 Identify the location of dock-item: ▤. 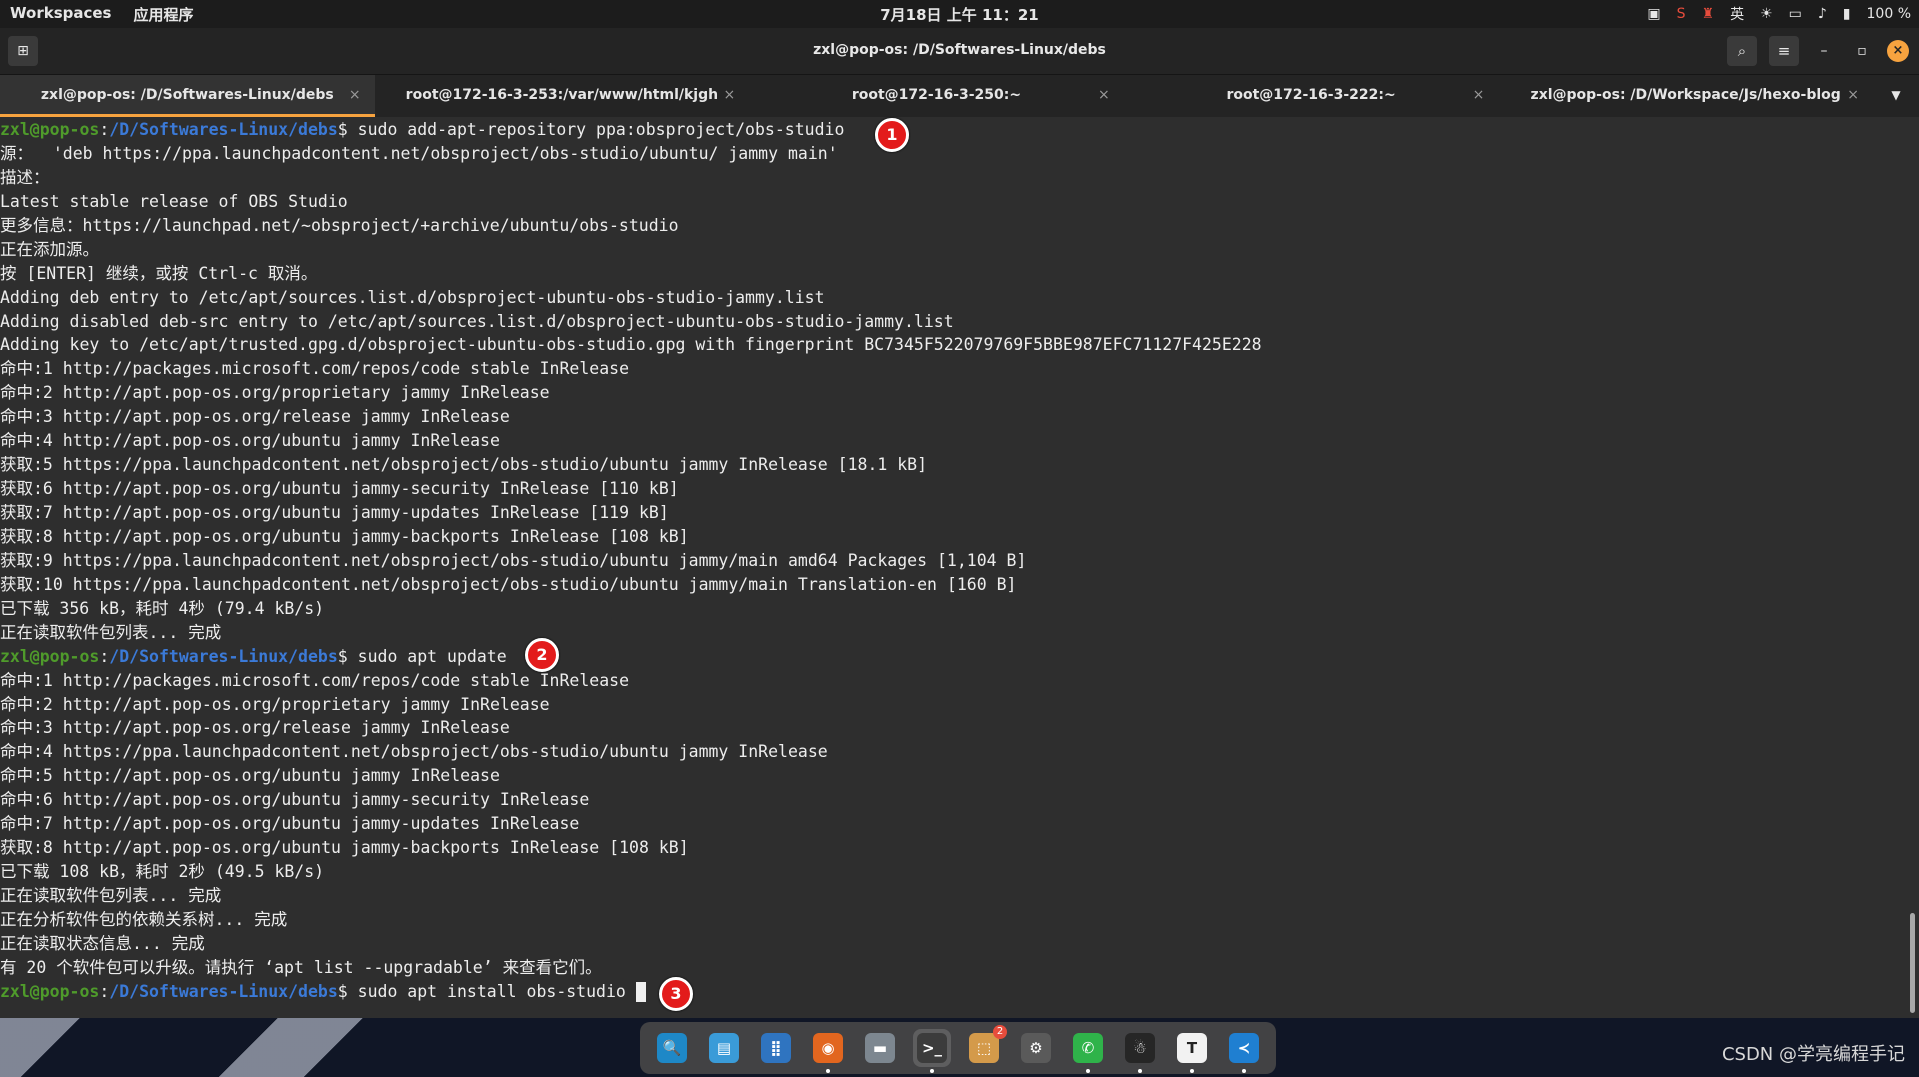
(724, 1048).